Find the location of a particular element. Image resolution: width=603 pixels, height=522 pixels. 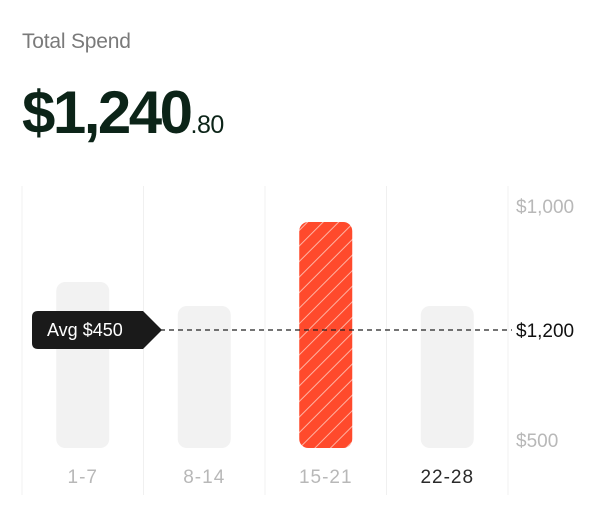

x-tick-label: 8-14 is located at coordinates (204, 477).